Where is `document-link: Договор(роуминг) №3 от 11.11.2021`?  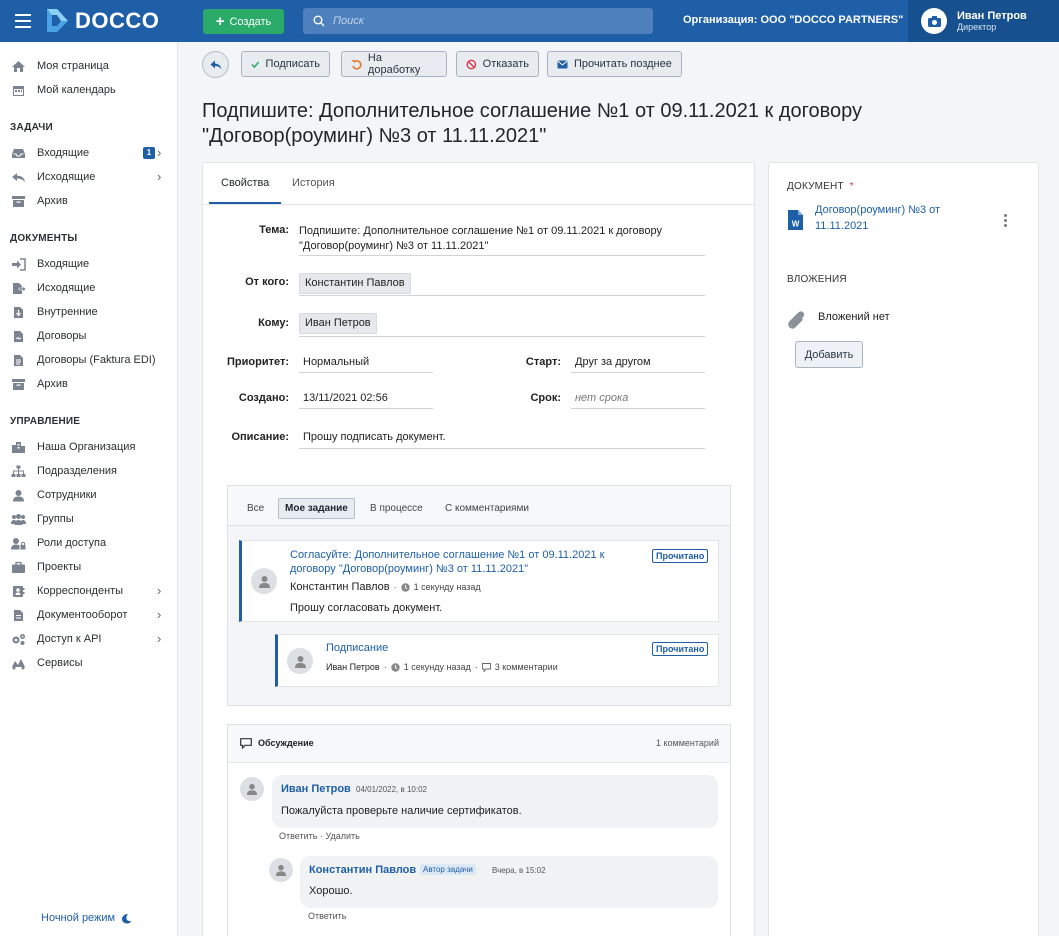
document-link: Договор(роуминг) №3 от 11.11.2021 is located at coordinates (877, 218).